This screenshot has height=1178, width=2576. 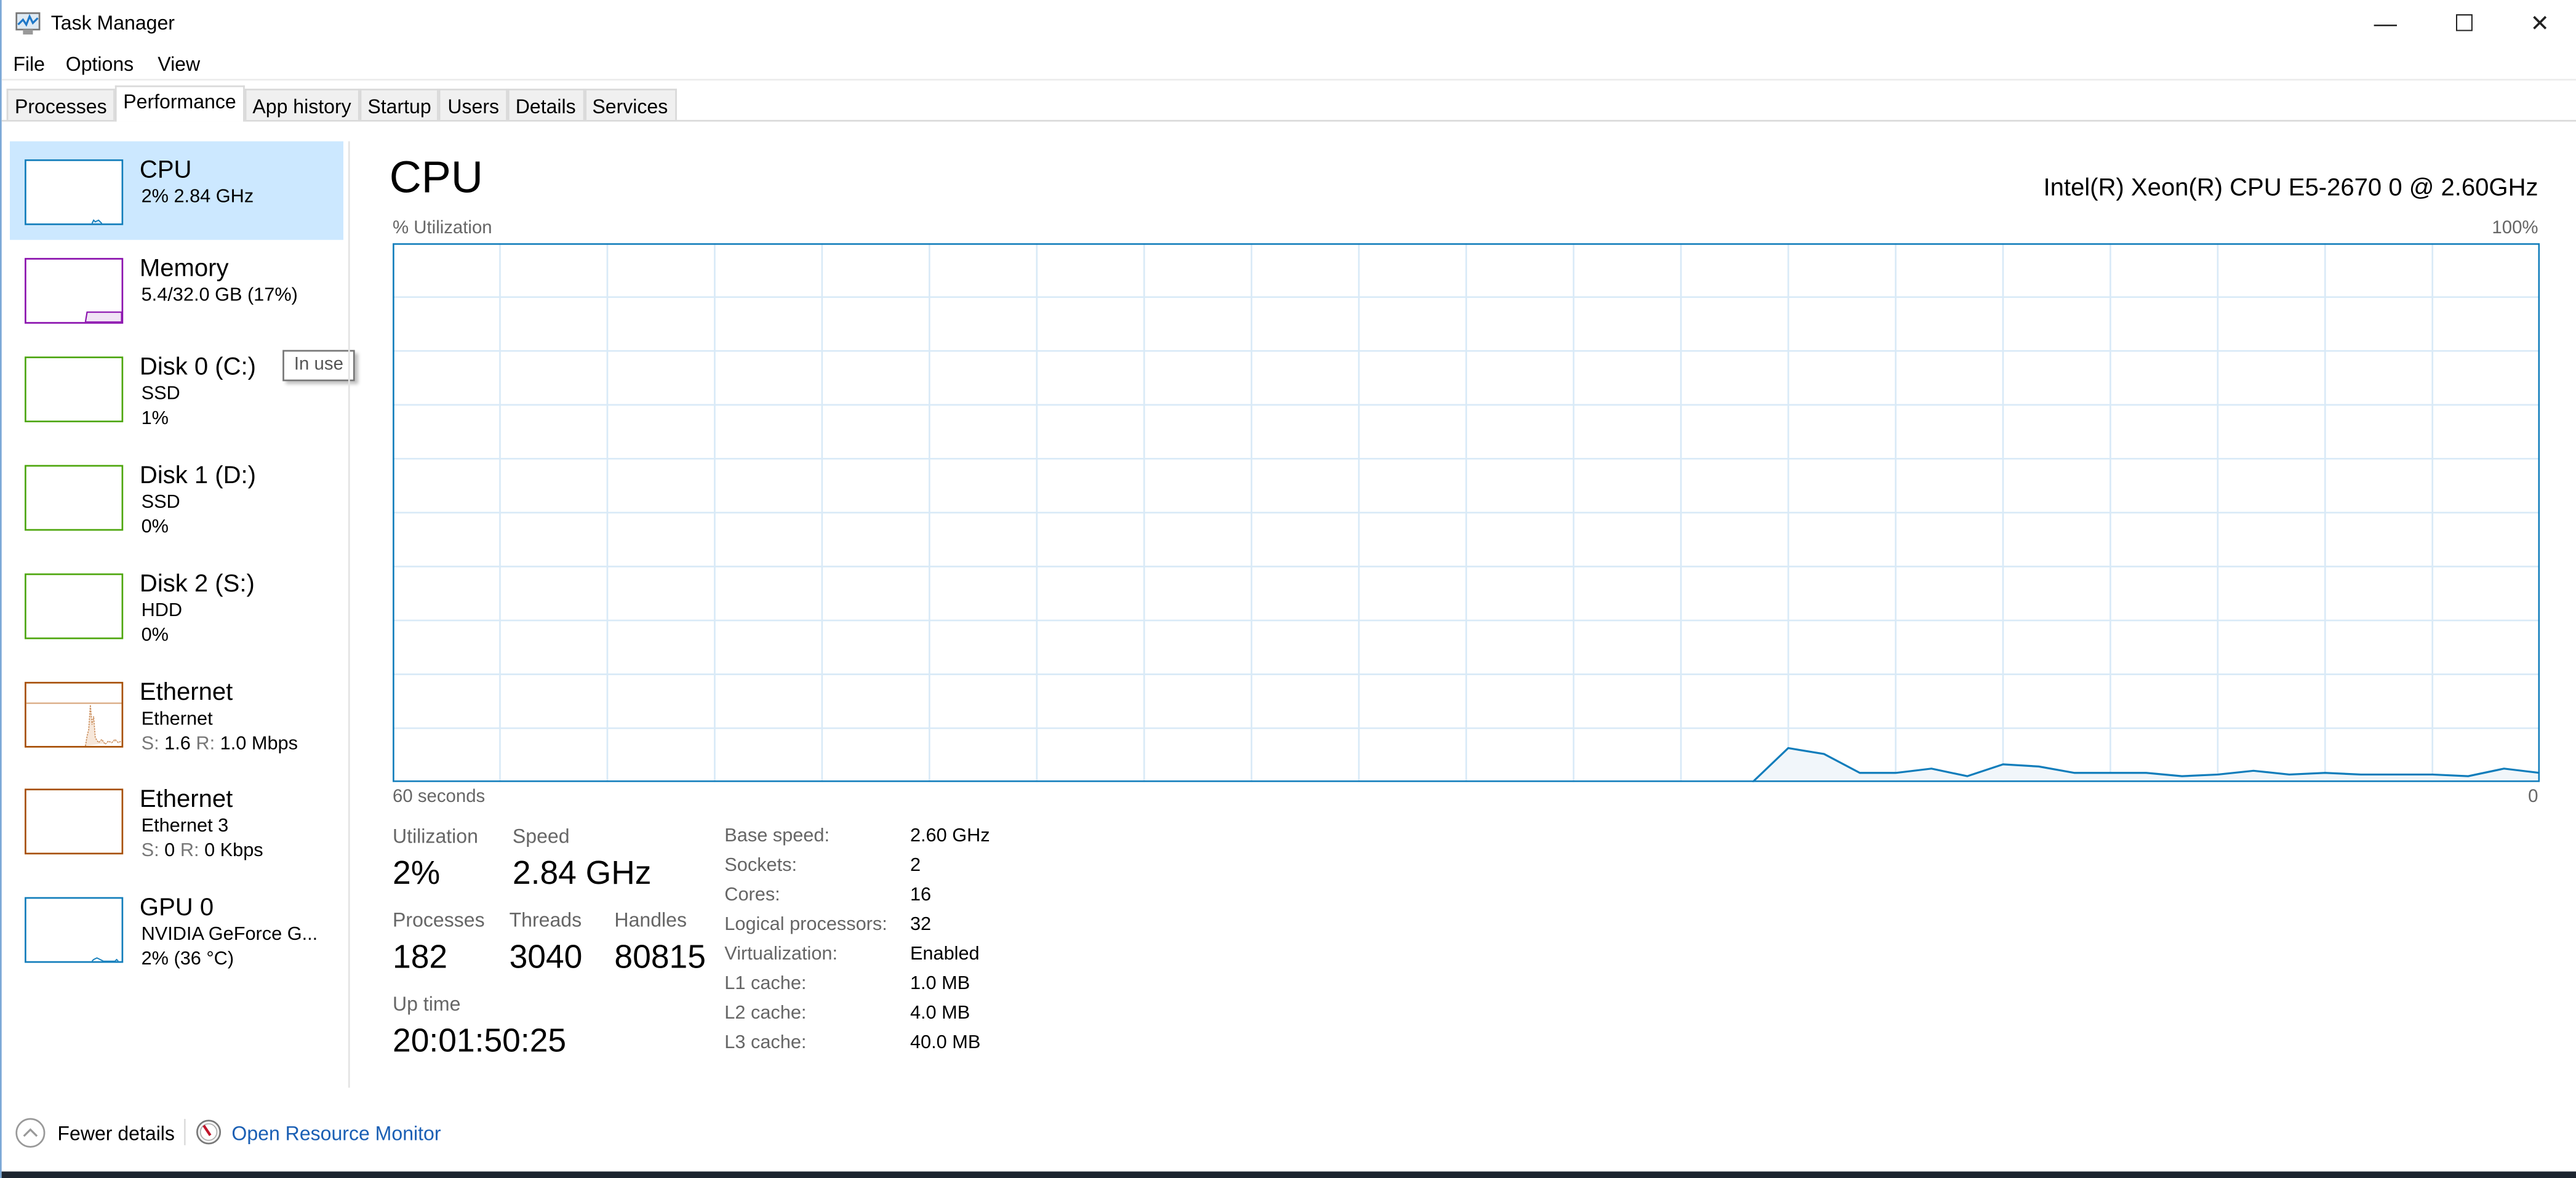 I want to click on utilization-label: Utilization, so click(x=435, y=836).